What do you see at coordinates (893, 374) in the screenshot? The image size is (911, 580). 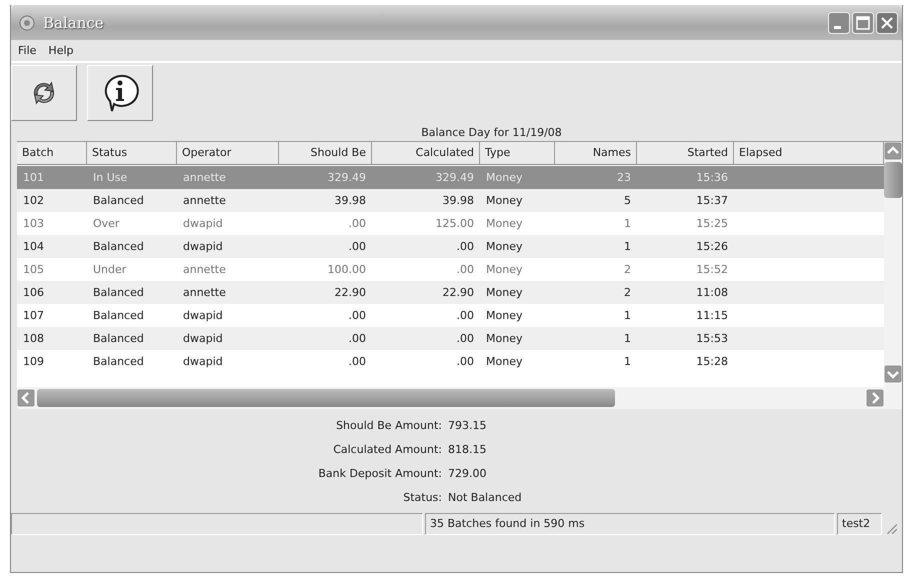 I see `scroll-down-icon` at bounding box center [893, 374].